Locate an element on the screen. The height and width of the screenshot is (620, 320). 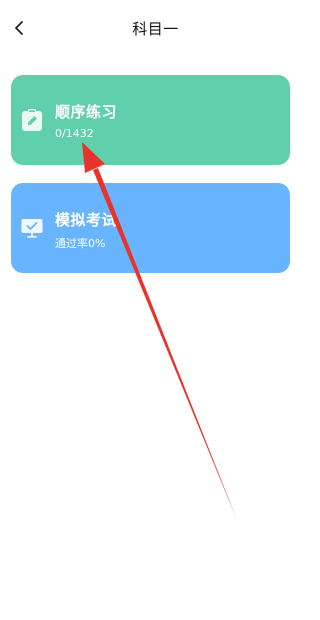
pass-rate: 通过率0% is located at coordinates (80, 243).